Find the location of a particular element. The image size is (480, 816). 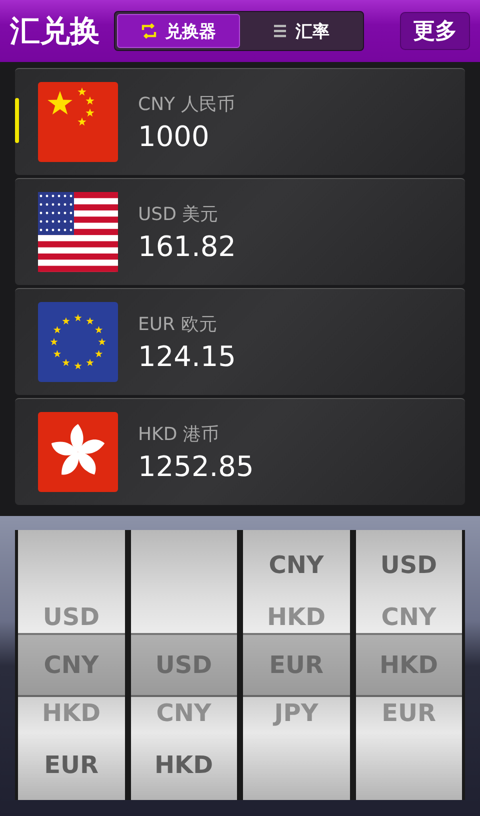

tab: 汇率 is located at coordinates (300, 31).